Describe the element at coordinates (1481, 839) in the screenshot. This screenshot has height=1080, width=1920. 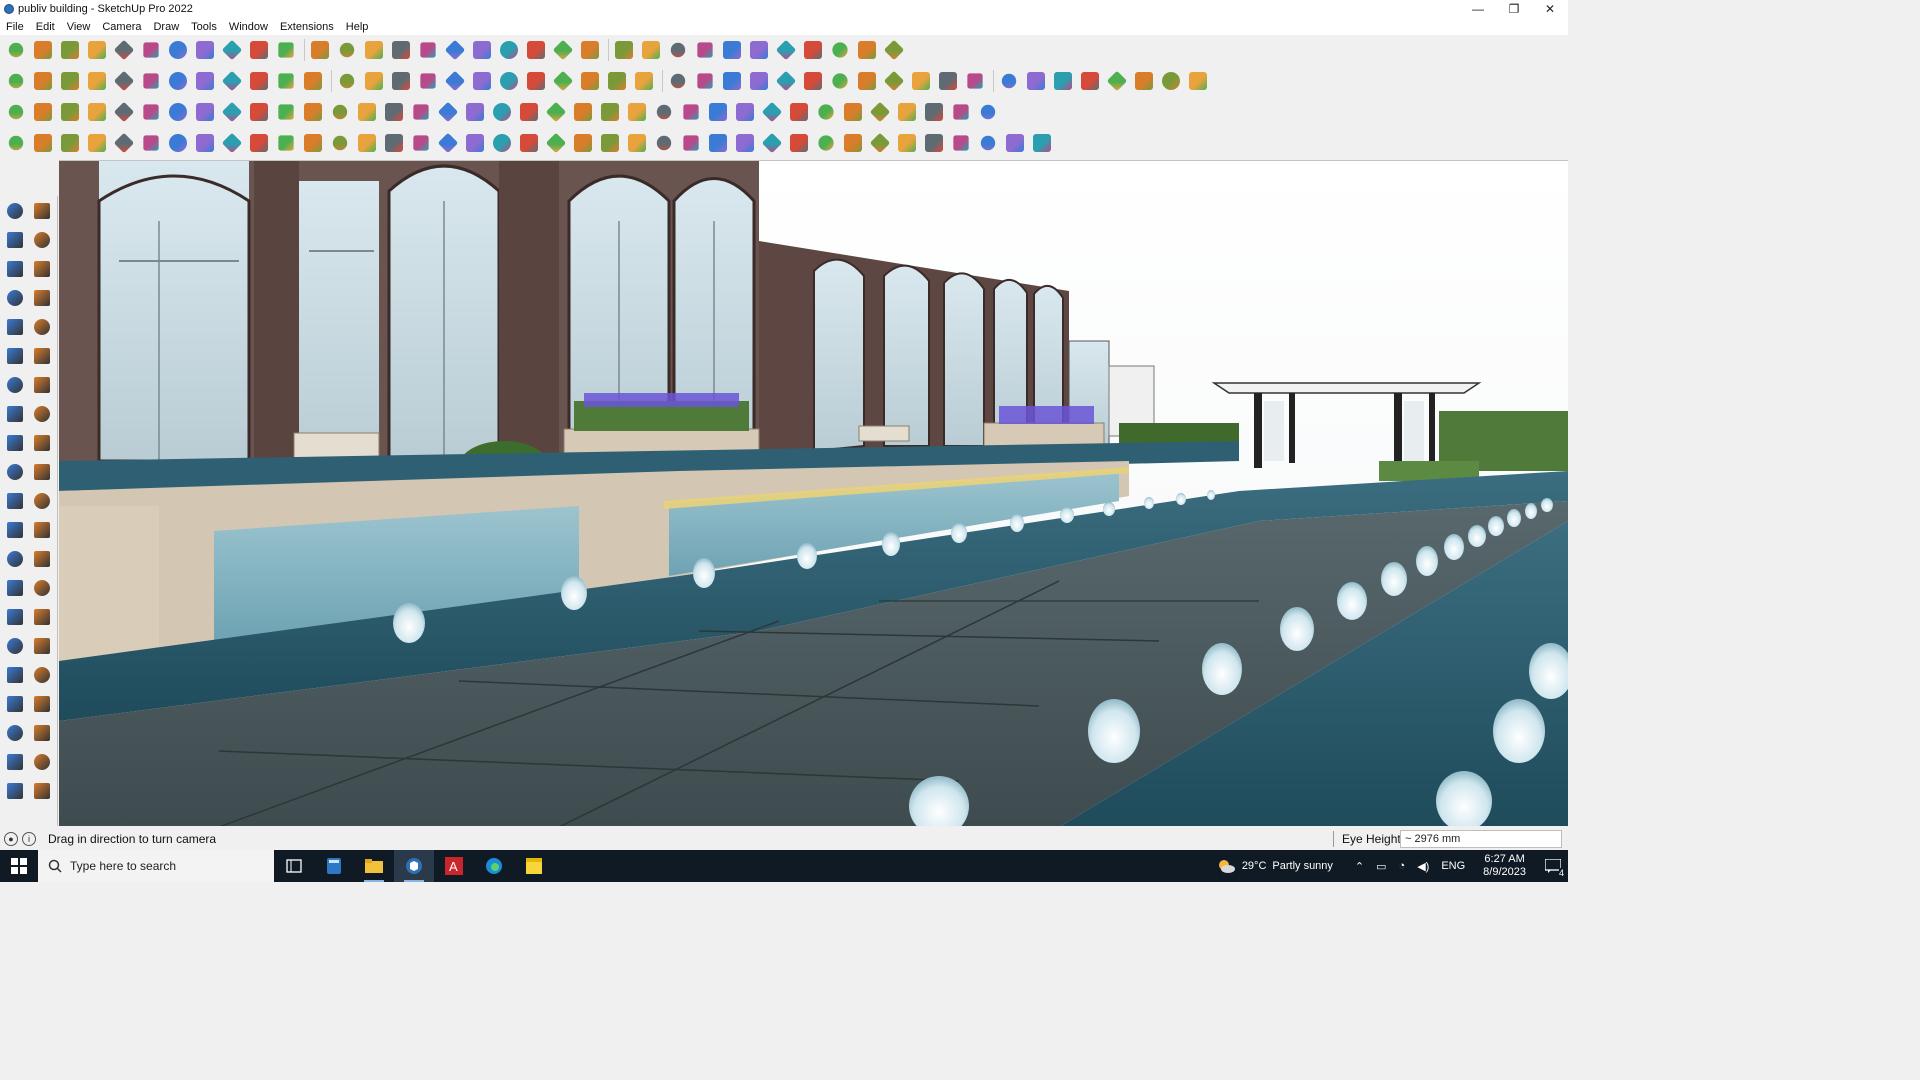
I see `measurements-box: ~ 2976 mm` at that location.